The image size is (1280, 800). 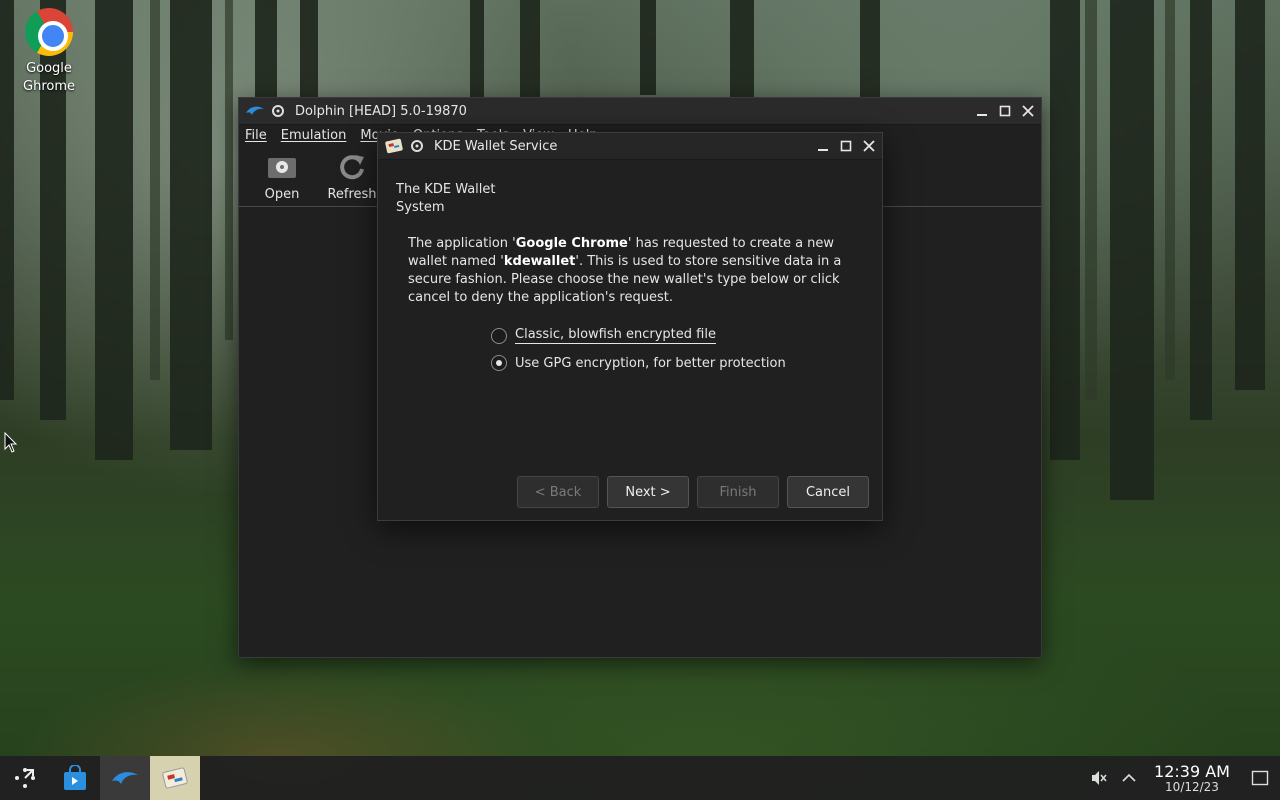 I want to click on mouse-cursor-icon, so click(x=11, y=442).